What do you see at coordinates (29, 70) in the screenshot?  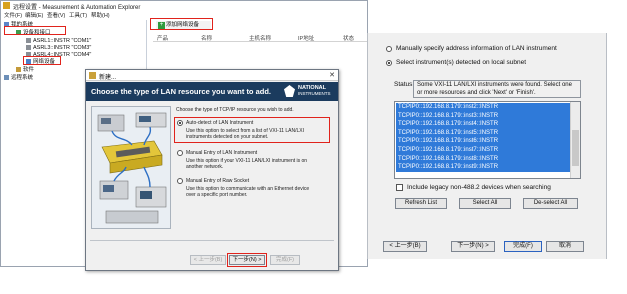 I see `tree-software-label: 软件` at bounding box center [29, 70].